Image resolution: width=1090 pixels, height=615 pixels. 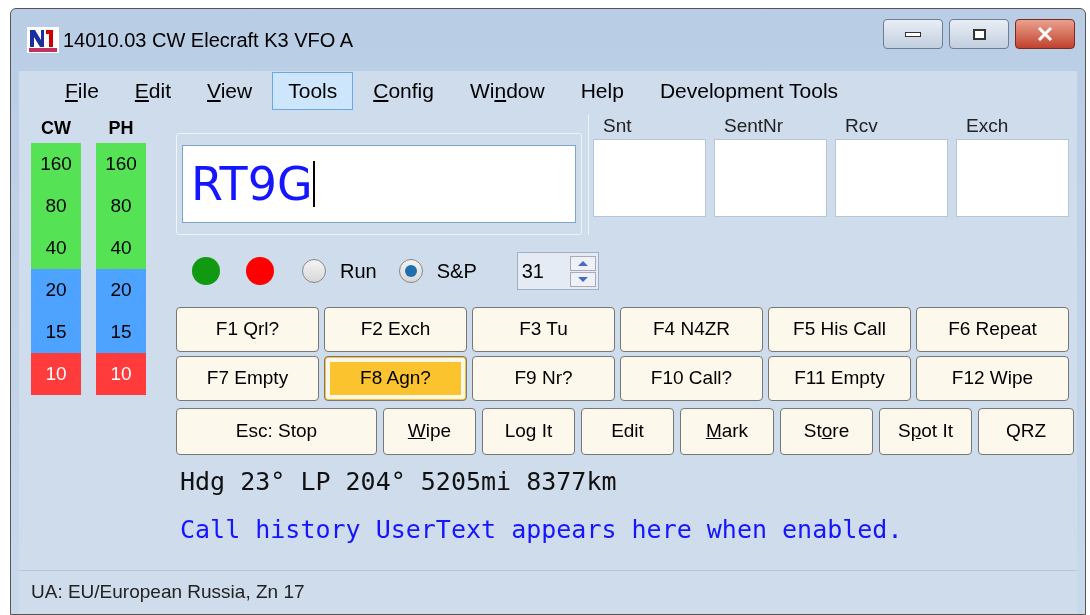 I want to click on app-logo-icon, so click(x=43, y=40).